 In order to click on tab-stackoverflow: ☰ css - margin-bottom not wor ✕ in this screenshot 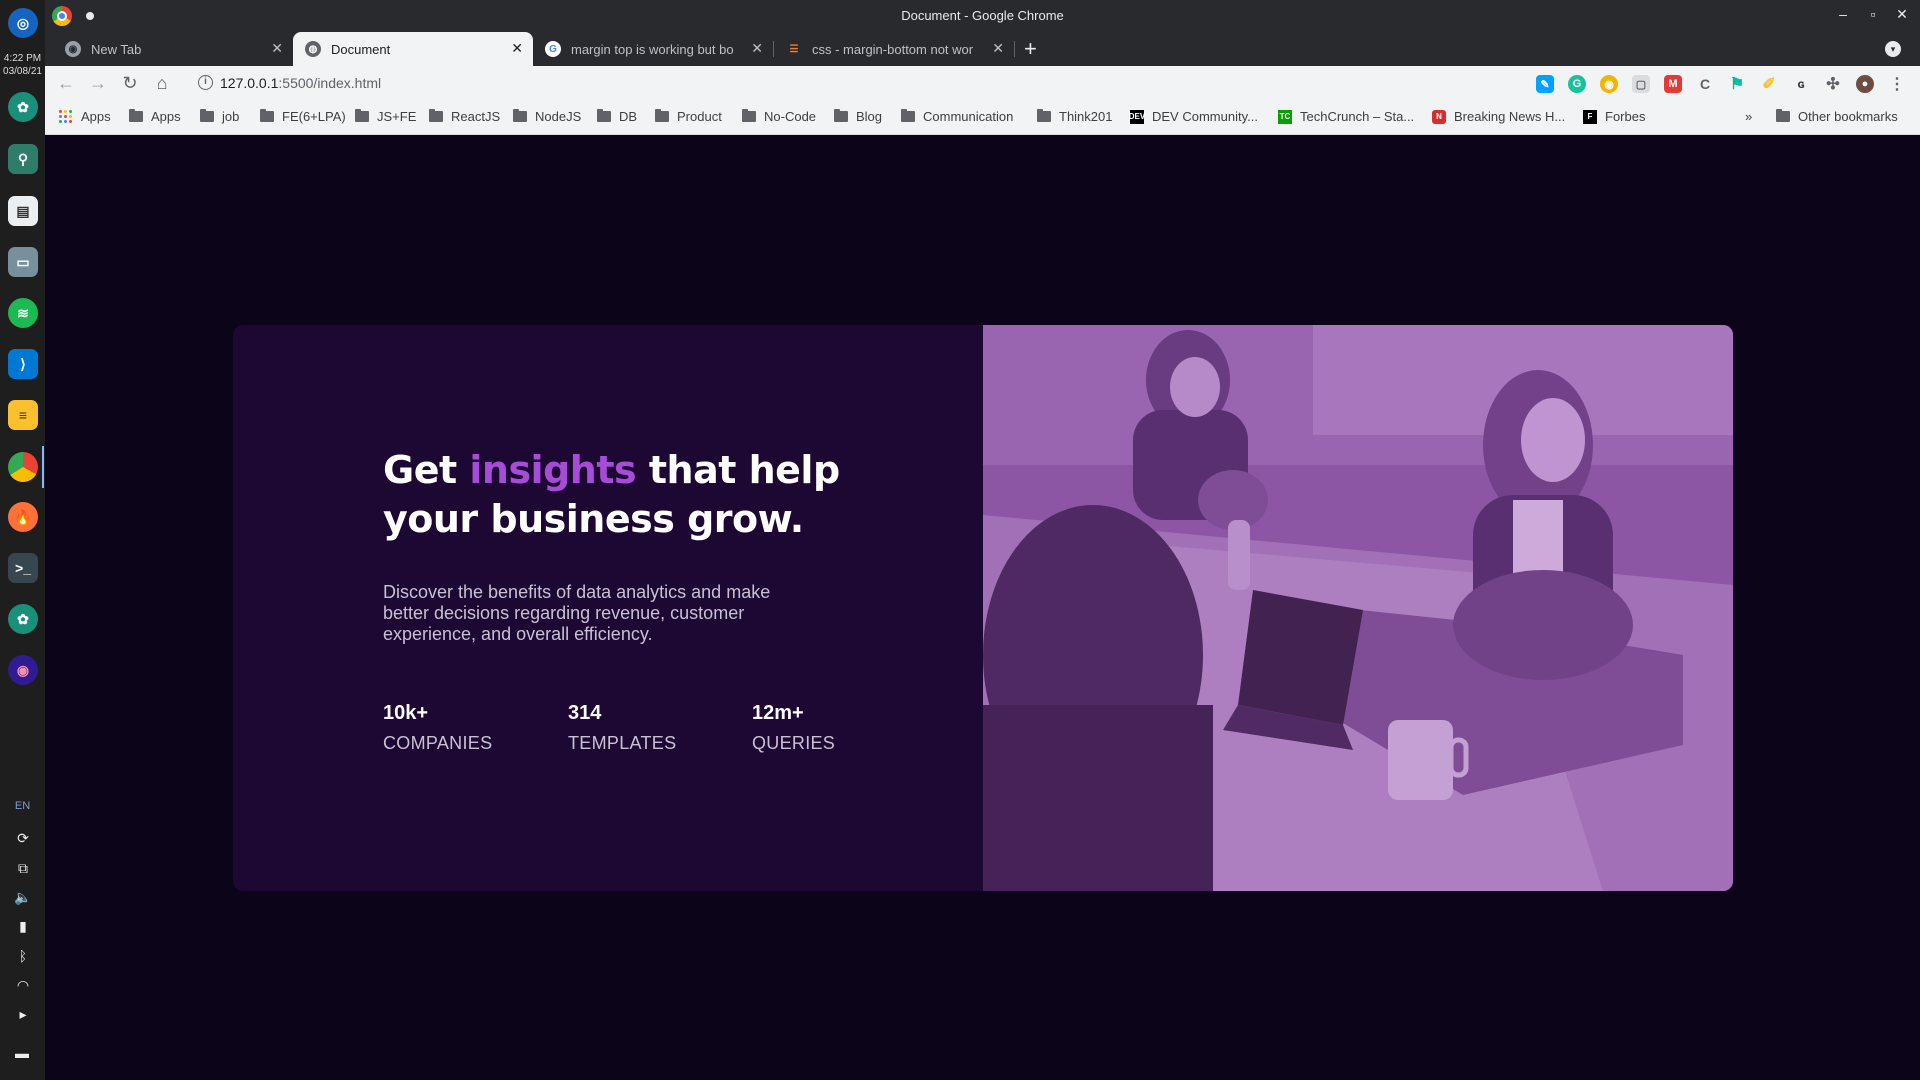, I will do `click(894, 49)`.